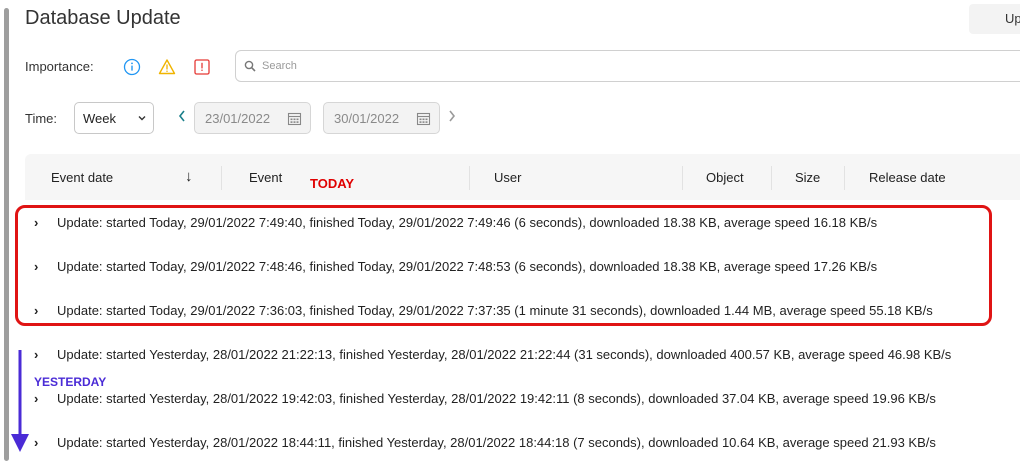  Describe the element at coordinates (265, 177) in the screenshot. I see `column-header-event: Event` at that location.